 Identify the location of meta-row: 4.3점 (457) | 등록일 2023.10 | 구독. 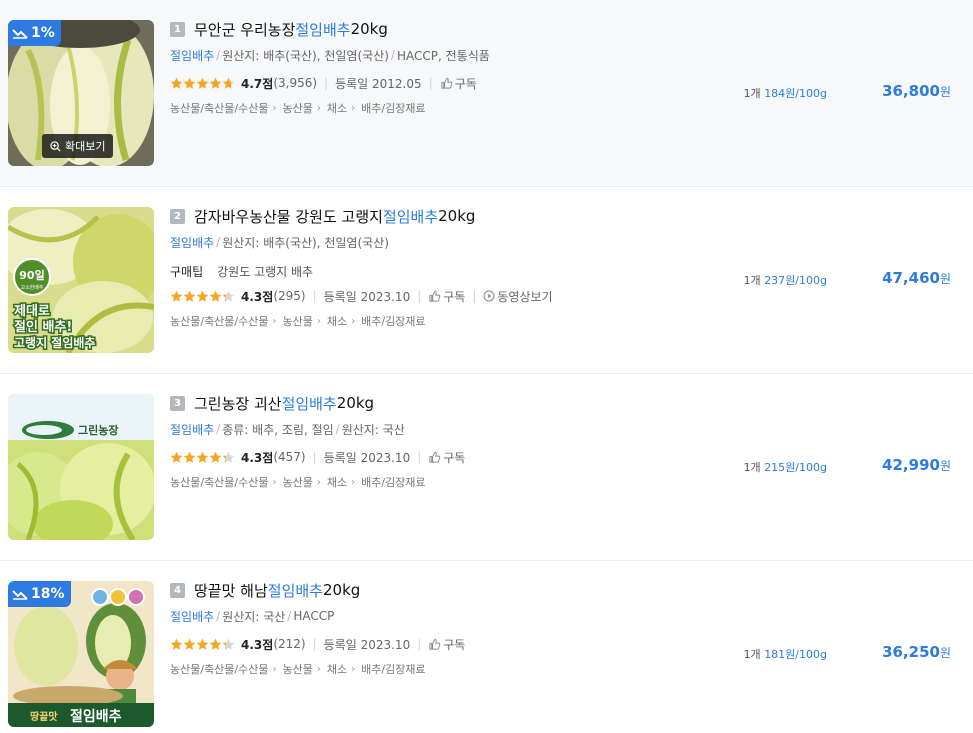
(440, 457).